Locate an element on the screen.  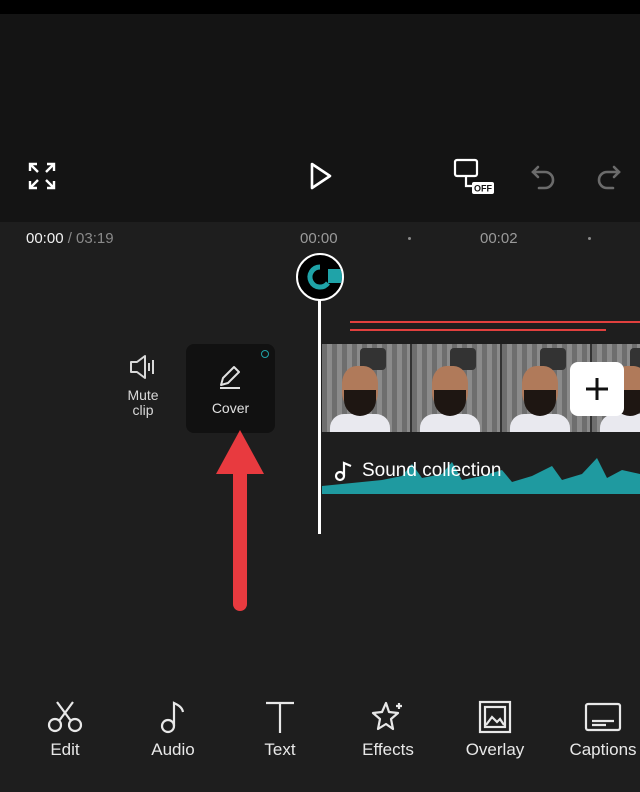
toolbar-audio: Audio is located at coordinates (173, 730).